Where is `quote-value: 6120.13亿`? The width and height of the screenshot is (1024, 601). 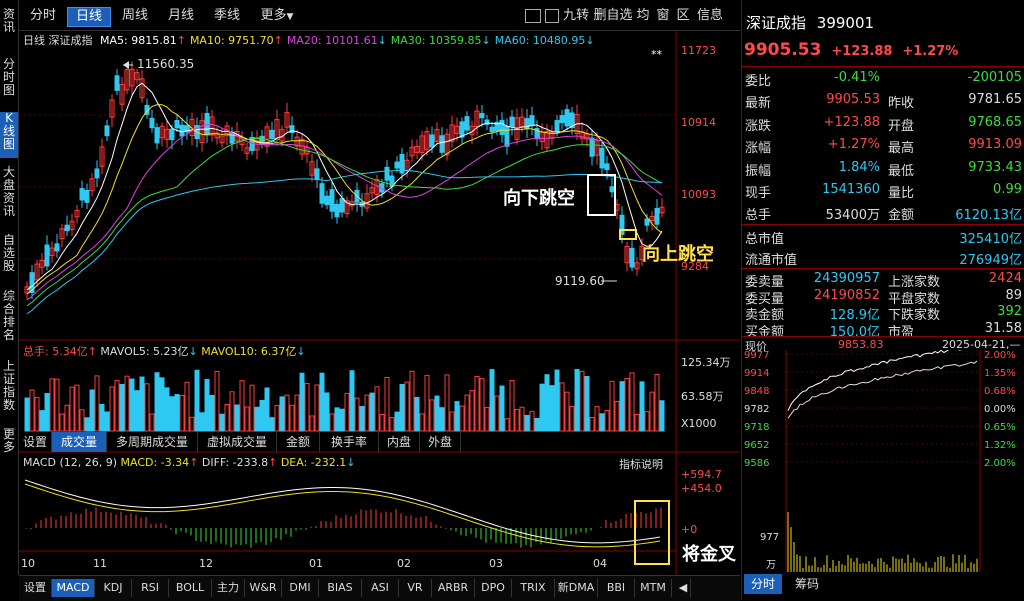
quote-value: 6120.13亿 is located at coordinates (988, 216).